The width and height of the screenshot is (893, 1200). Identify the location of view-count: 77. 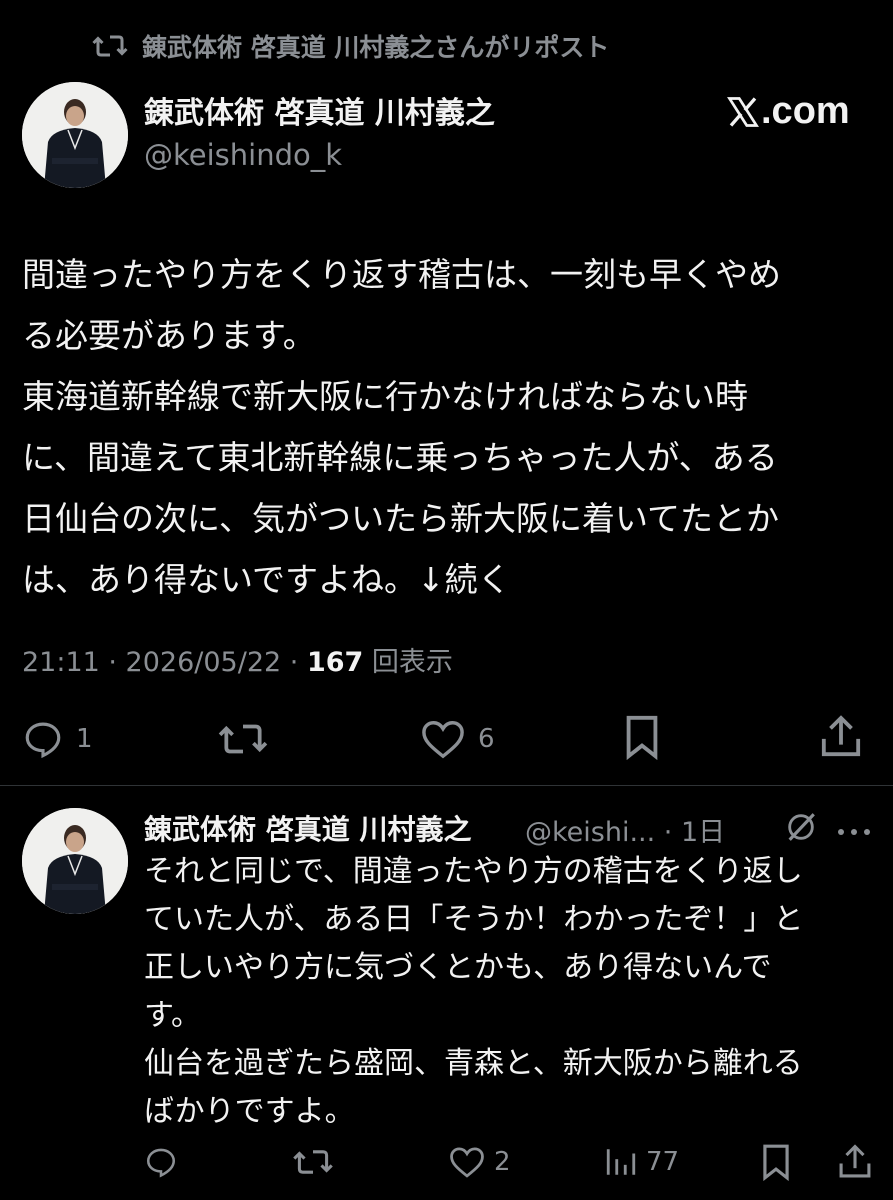
(663, 1162).